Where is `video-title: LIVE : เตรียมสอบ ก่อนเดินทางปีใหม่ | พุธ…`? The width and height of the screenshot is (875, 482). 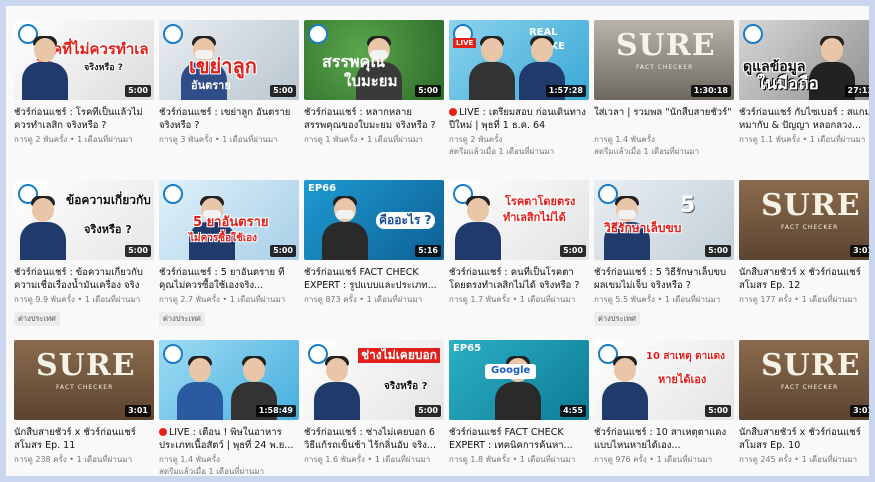
video-title: LIVE : เตรียมสอบ ก่อนเดินทางปีใหม่ | พุธ… is located at coordinates (519, 119).